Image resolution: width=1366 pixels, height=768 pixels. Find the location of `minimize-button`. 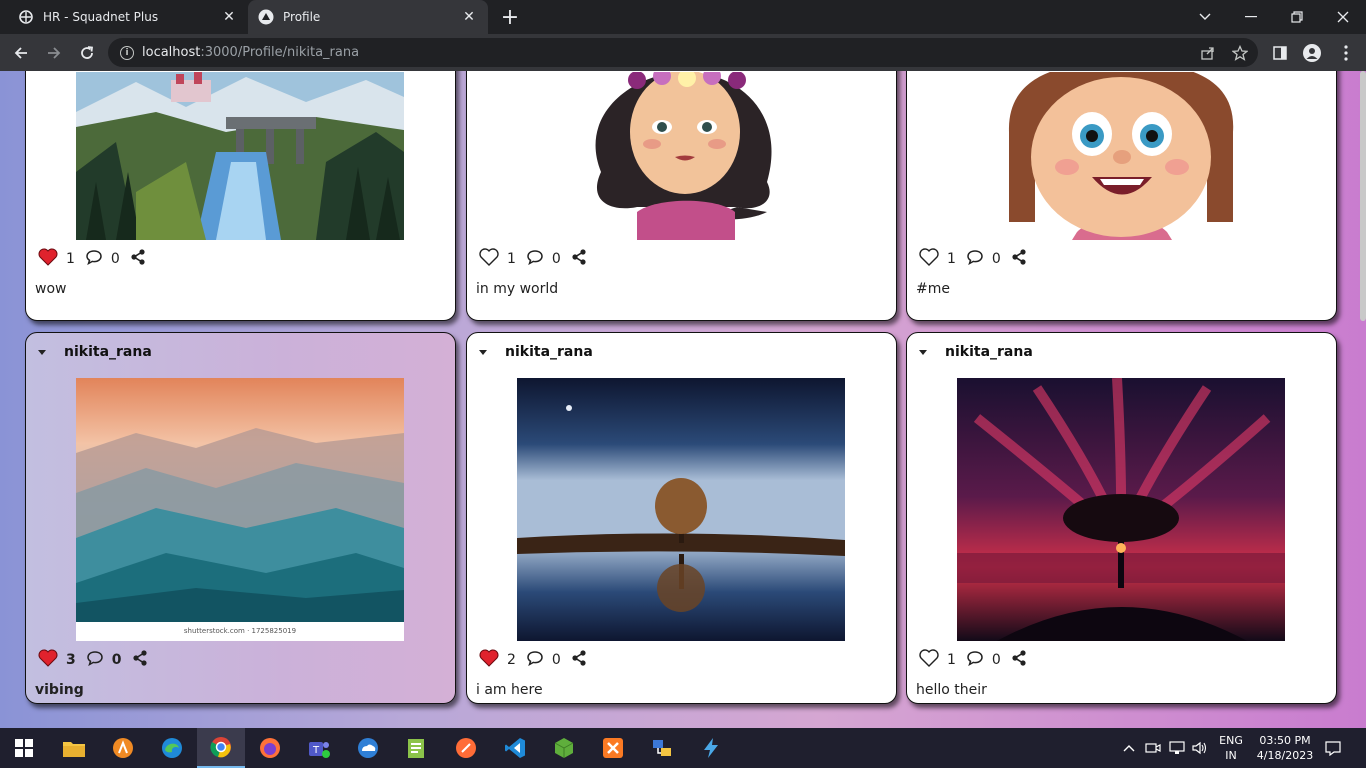

minimize-button is located at coordinates (1251, 17).